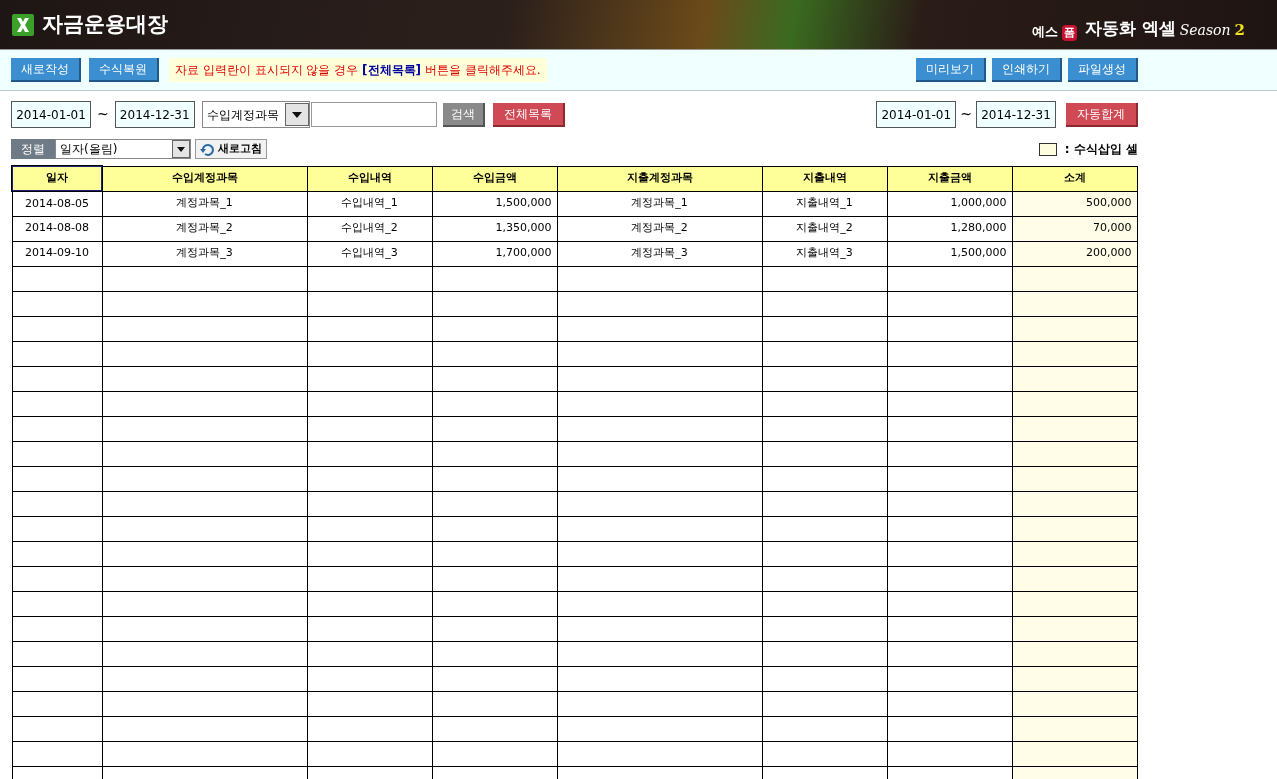 The height and width of the screenshot is (779, 1277). What do you see at coordinates (528, 114) in the screenshot?
I see `full-list-button: 전체목록` at bounding box center [528, 114].